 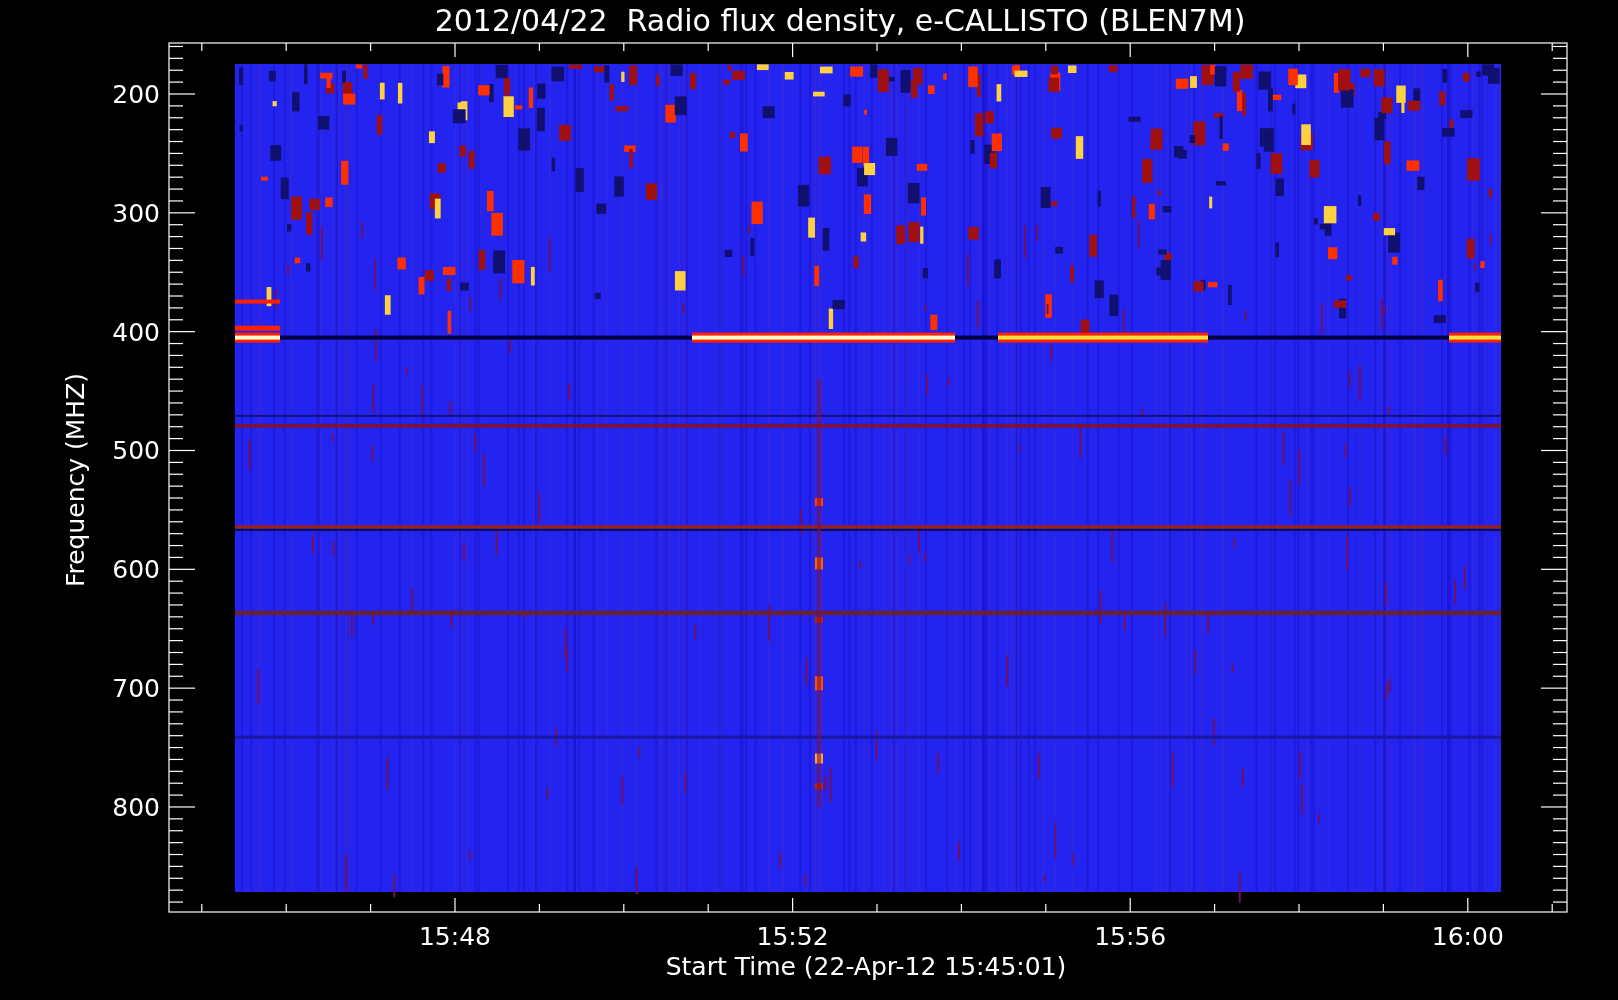 What do you see at coordinates (840, 20) in the screenshot?
I see `chart-title: 2012/04/22 Radio flux density, e-CALLISTO (BLEN7M)` at bounding box center [840, 20].